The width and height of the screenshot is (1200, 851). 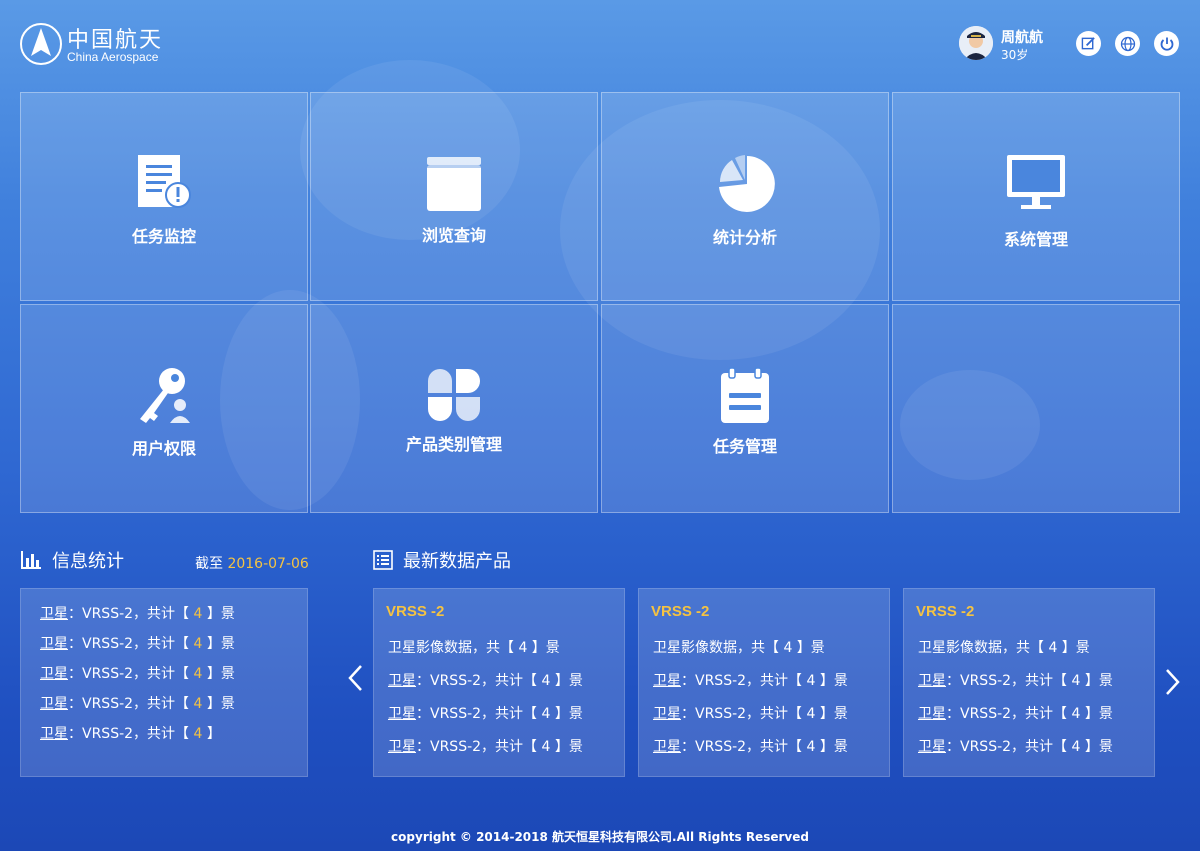 I want to click on latest-products-title: 最新数据产品, so click(x=457, y=561).